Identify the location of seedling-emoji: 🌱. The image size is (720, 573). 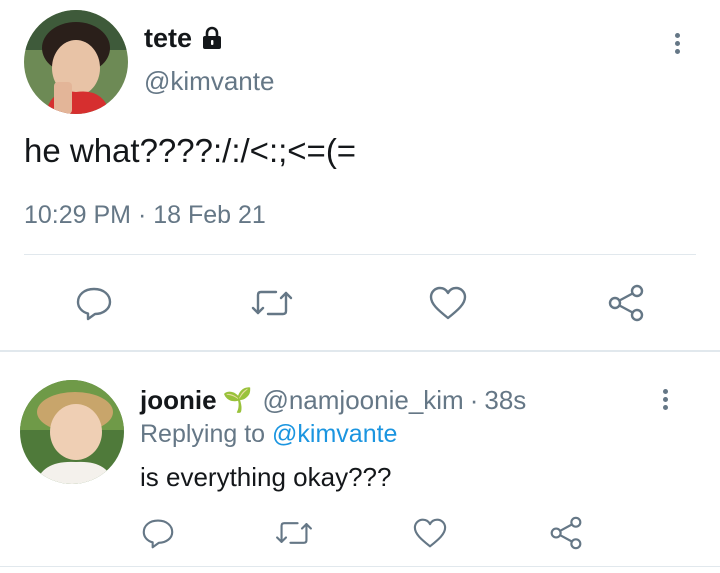
(237, 400).